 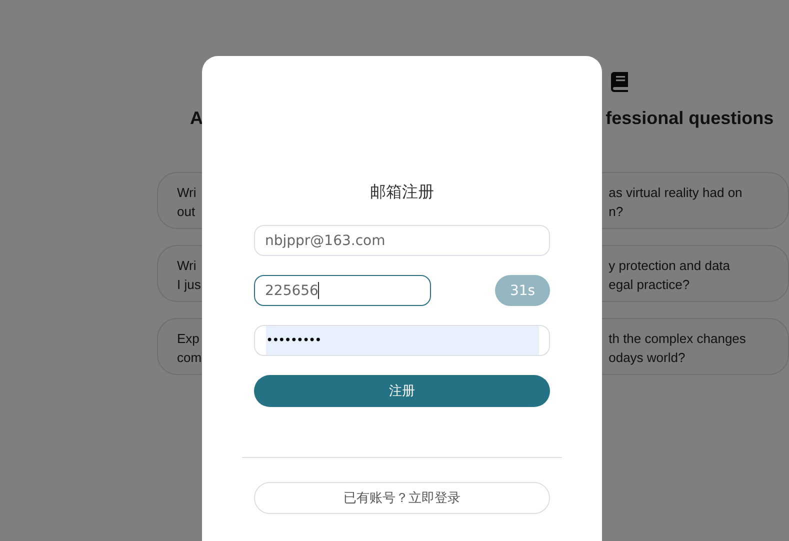 What do you see at coordinates (196, 118) in the screenshot?
I see `section-heading: A` at bounding box center [196, 118].